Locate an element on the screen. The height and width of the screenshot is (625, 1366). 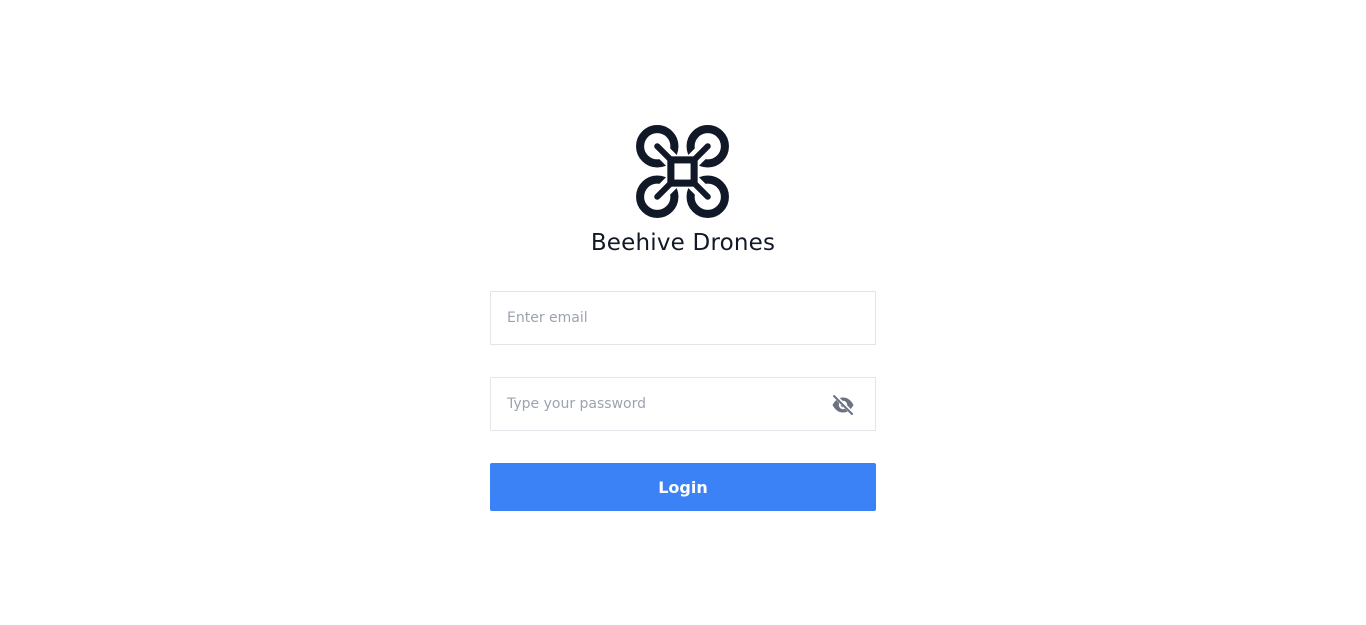
eye-off-icon is located at coordinates (843, 405).